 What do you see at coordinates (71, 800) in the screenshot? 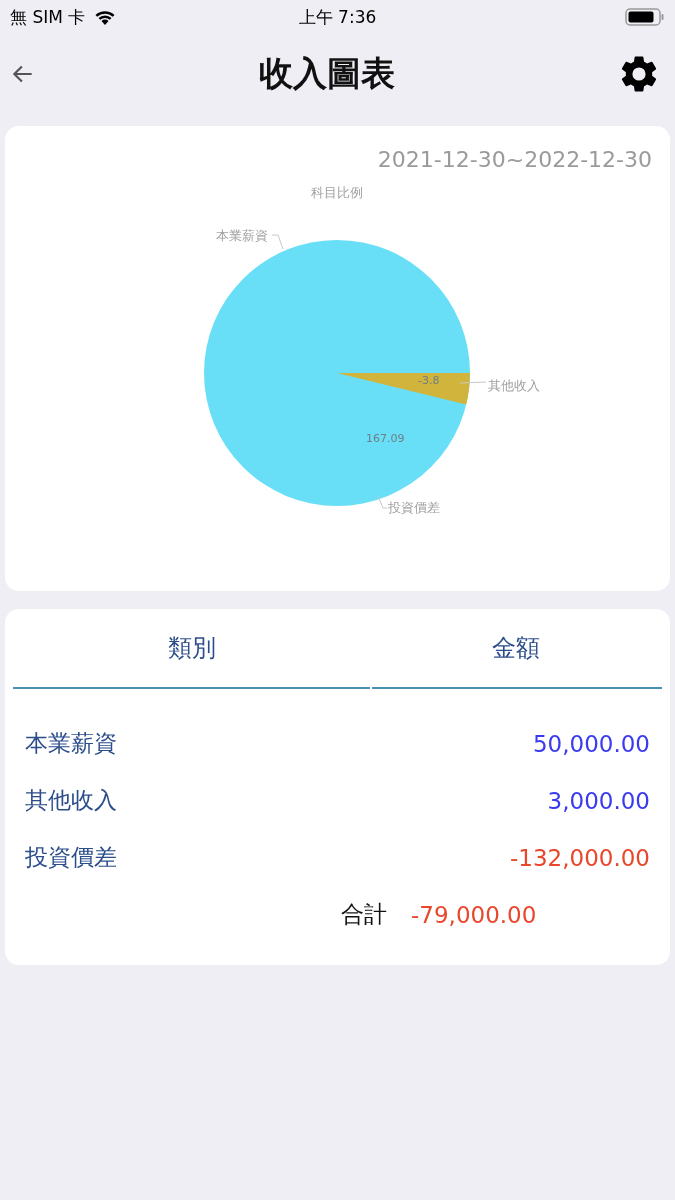
I see `category-label: 其他收入` at bounding box center [71, 800].